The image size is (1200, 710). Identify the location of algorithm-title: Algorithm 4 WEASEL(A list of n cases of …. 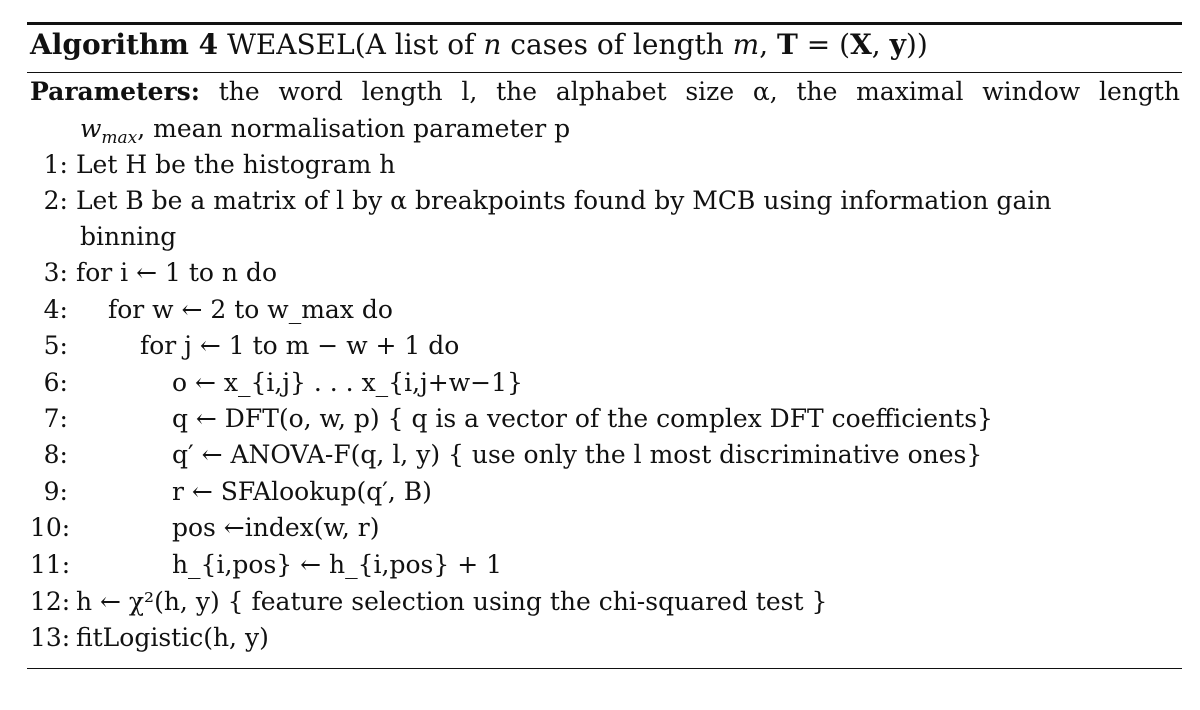
(479, 44).